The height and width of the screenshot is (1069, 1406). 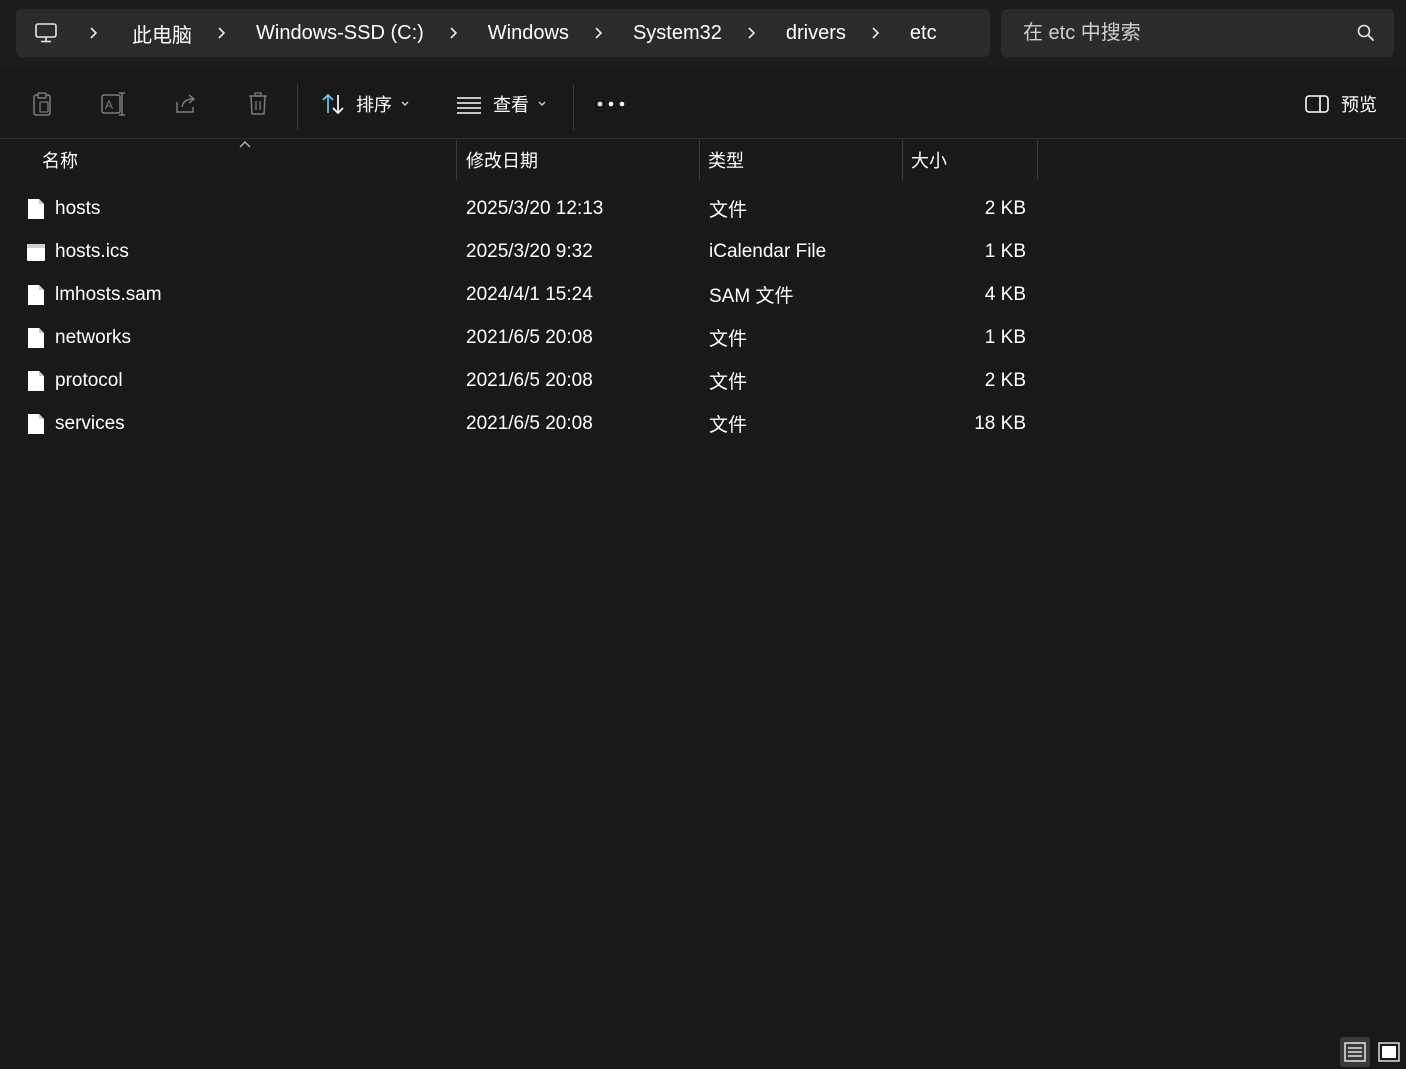 I want to click on file-row: services 2021/6/5 20:08 文件 18 KB, so click(x=520, y=423).